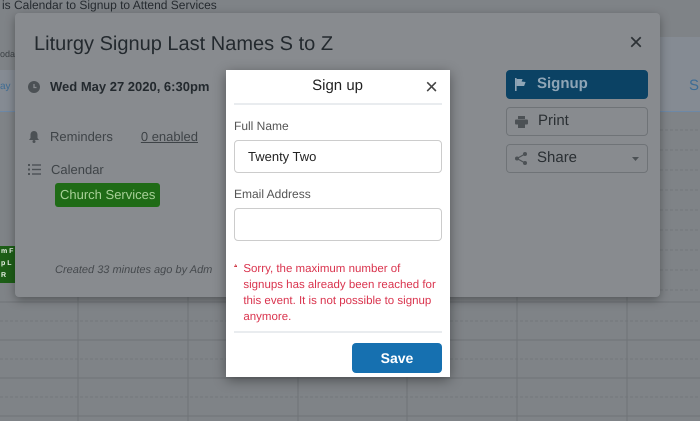 Image resolution: width=700 pixels, height=421 pixels. What do you see at coordinates (337, 86) in the screenshot?
I see `dialog-title: Sign up` at bounding box center [337, 86].